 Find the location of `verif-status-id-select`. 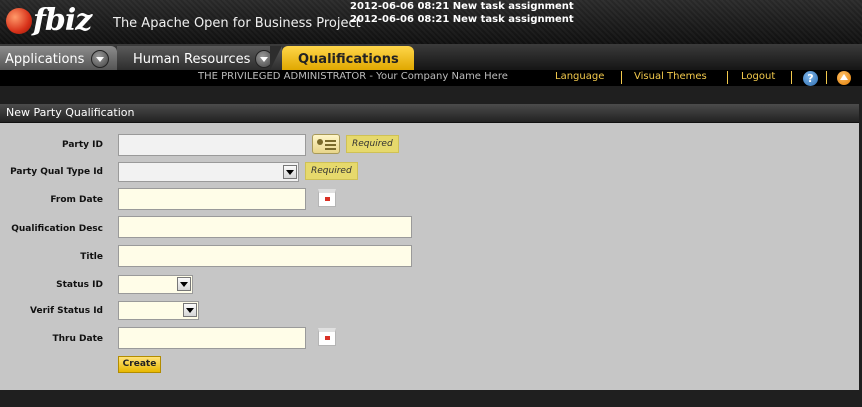

verif-status-id-select is located at coordinates (158, 310).